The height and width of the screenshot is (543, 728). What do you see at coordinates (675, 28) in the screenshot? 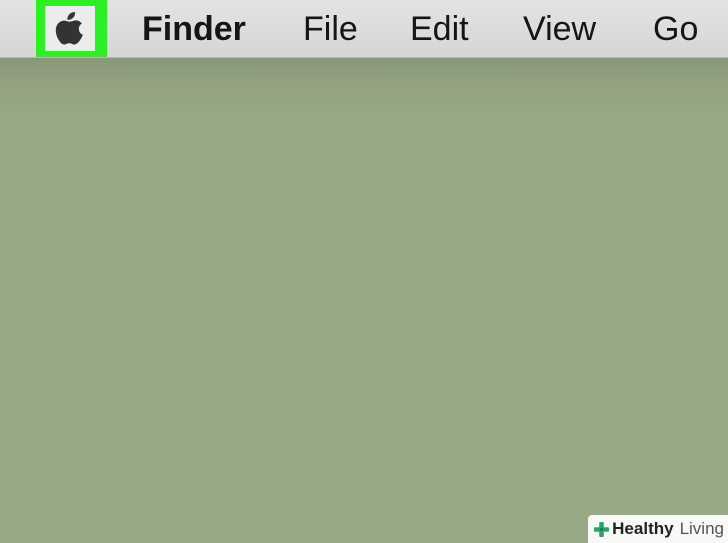
I see `go-menu: Go` at bounding box center [675, 28].